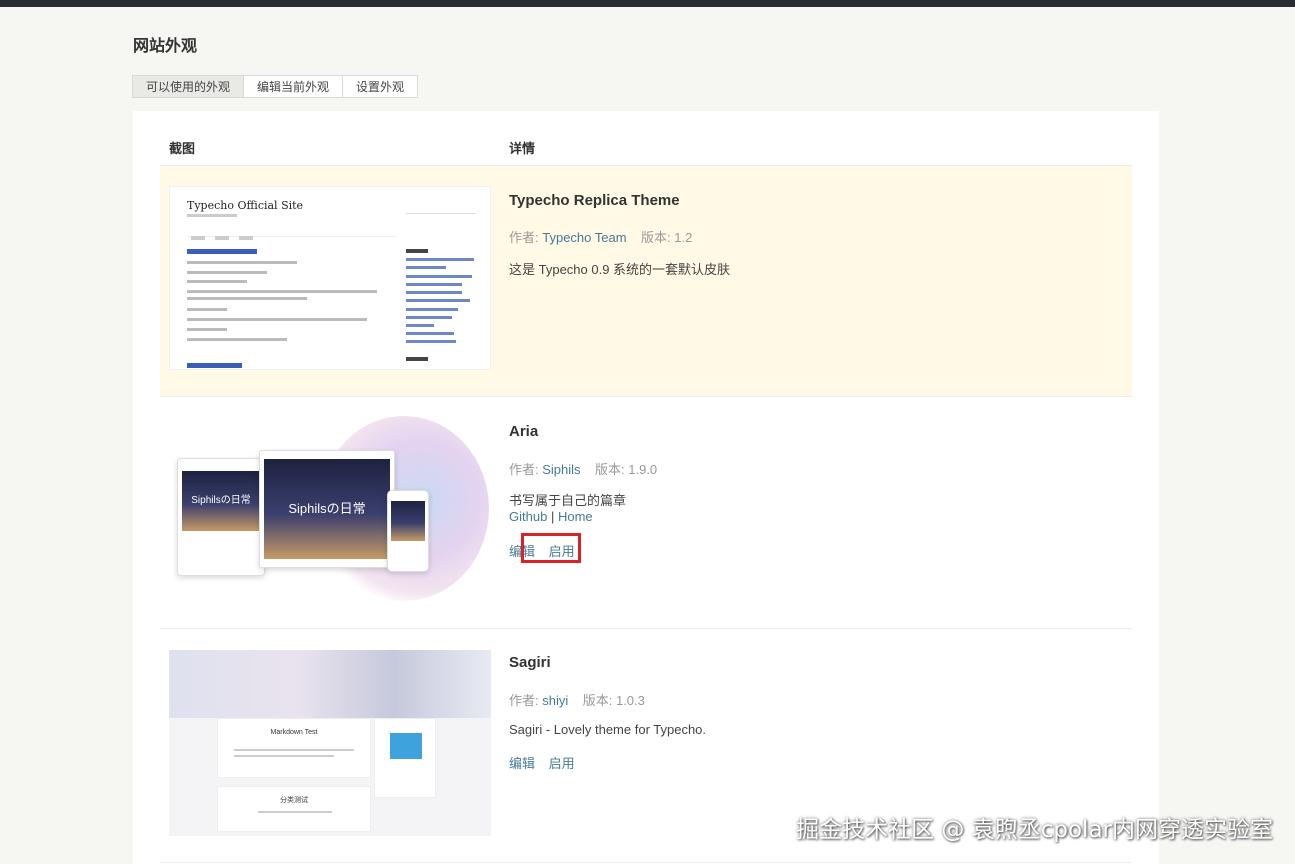  I want to click on theme-name: Sagiri, so click(530, 662).